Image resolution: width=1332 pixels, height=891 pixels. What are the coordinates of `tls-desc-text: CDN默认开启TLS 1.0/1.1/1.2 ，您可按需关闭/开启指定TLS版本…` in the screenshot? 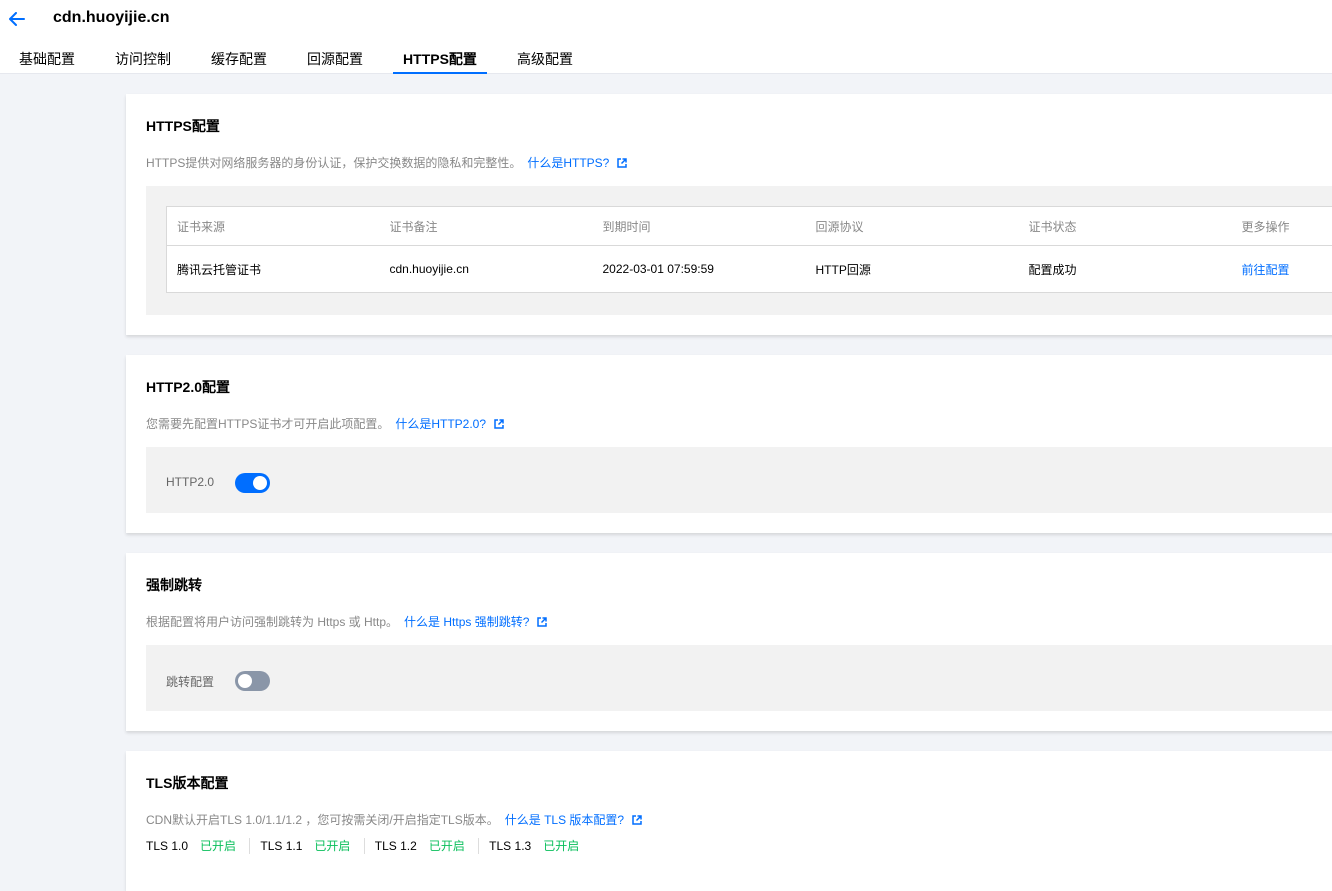 It's located at (322, 820).